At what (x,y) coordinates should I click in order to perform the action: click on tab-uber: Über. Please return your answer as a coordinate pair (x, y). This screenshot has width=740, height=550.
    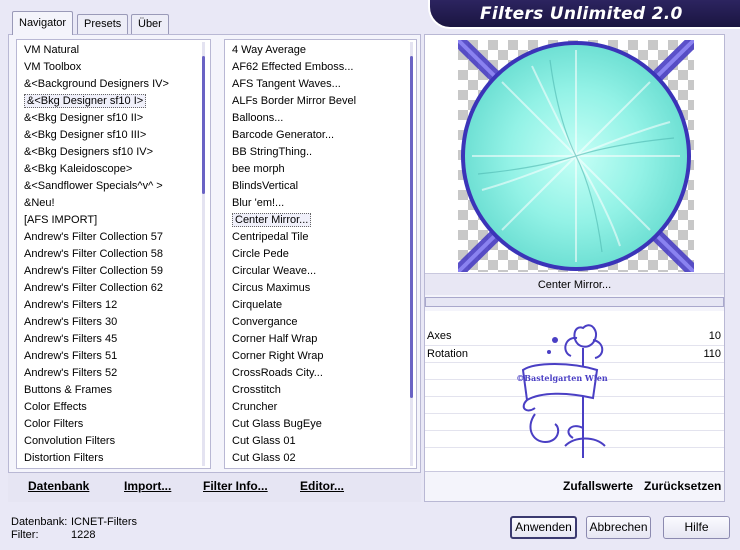
    Looking at the image, I should click on (150, 24).